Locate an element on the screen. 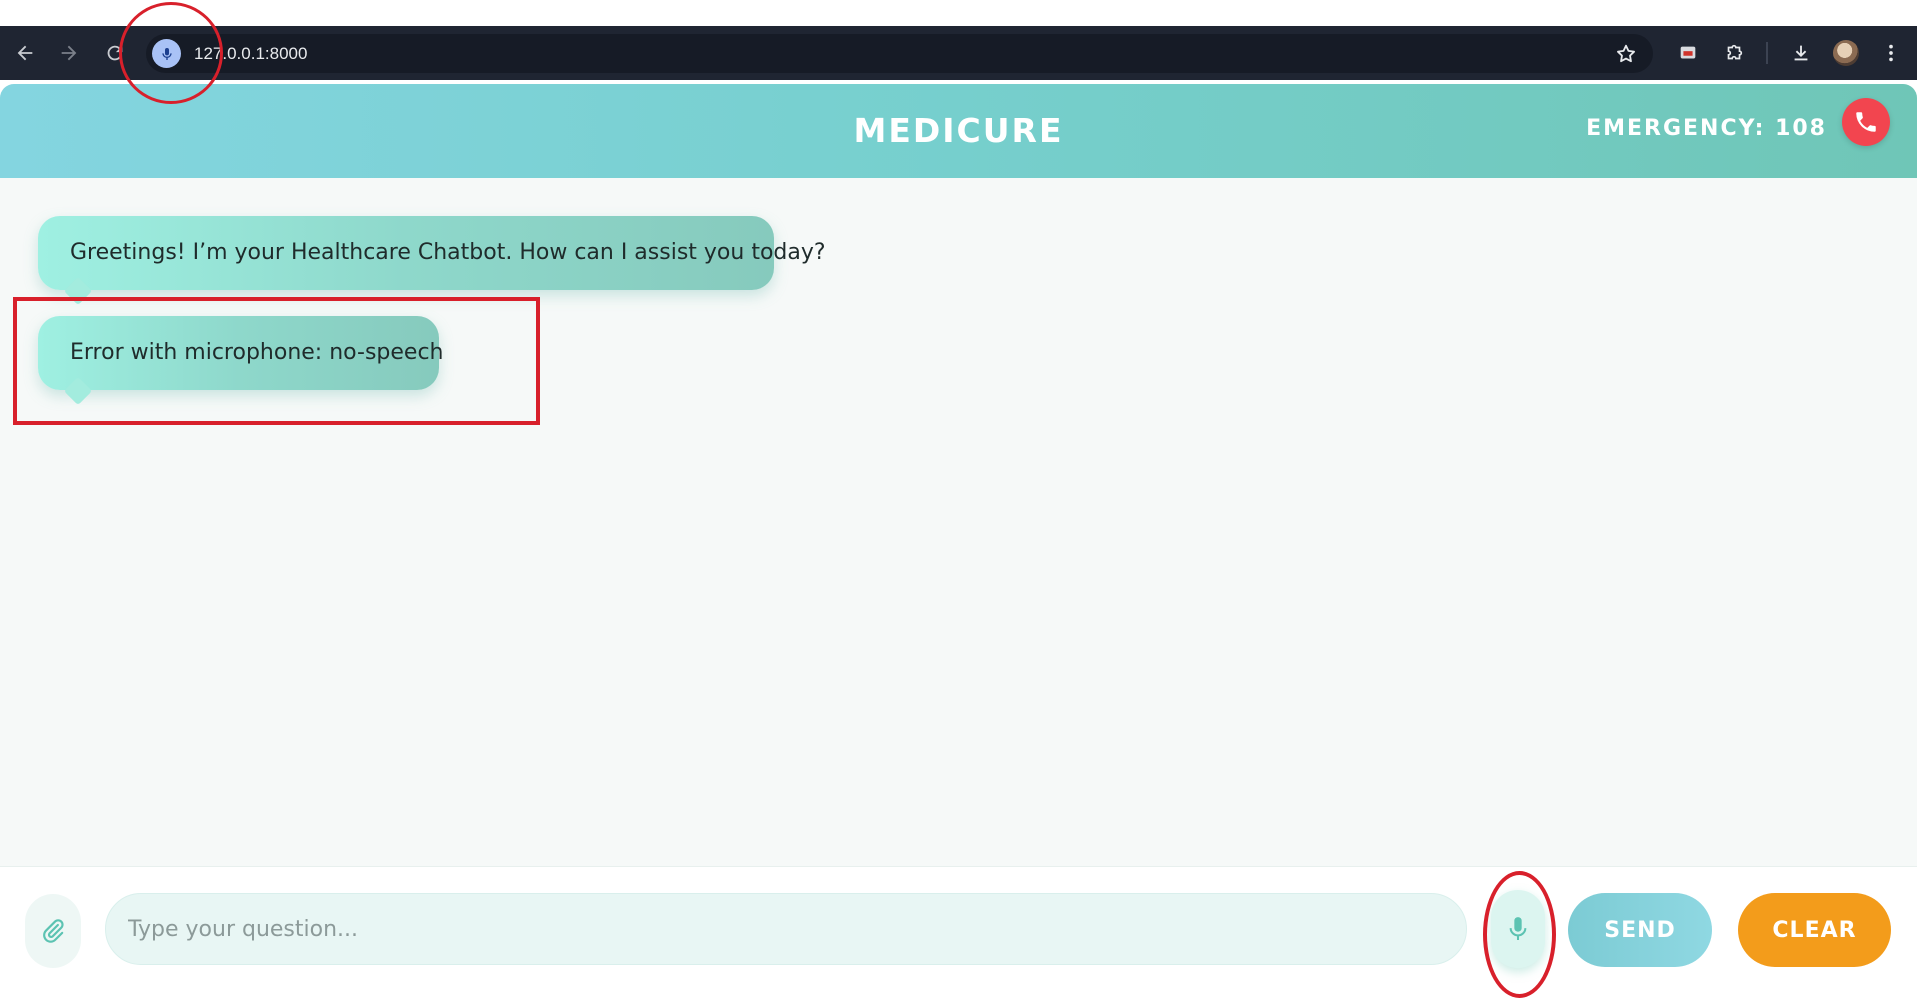 The width and height of the screenshot is (1917, 999). browser-toolbar: 127.0.0.1:8000 is located at coordinates (958, 53).